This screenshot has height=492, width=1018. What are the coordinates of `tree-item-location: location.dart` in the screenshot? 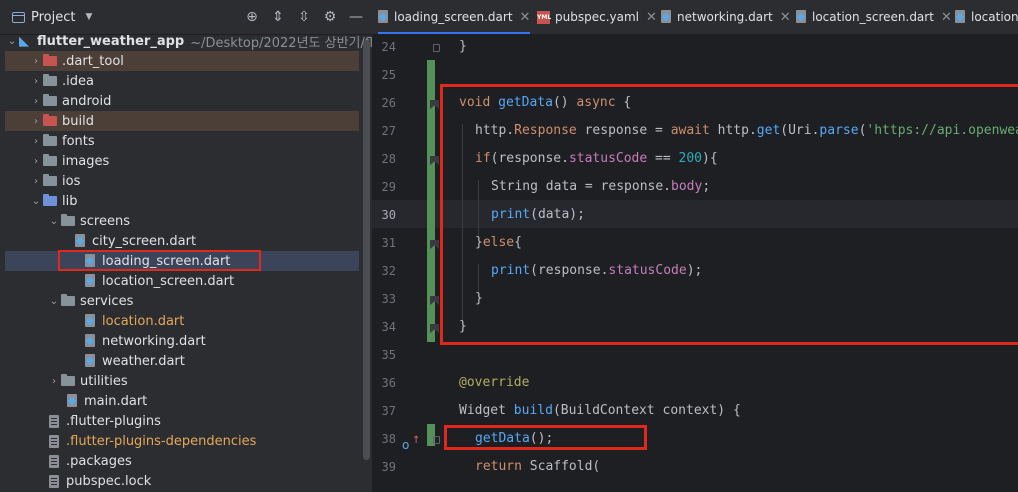 It's located at (182, 321).